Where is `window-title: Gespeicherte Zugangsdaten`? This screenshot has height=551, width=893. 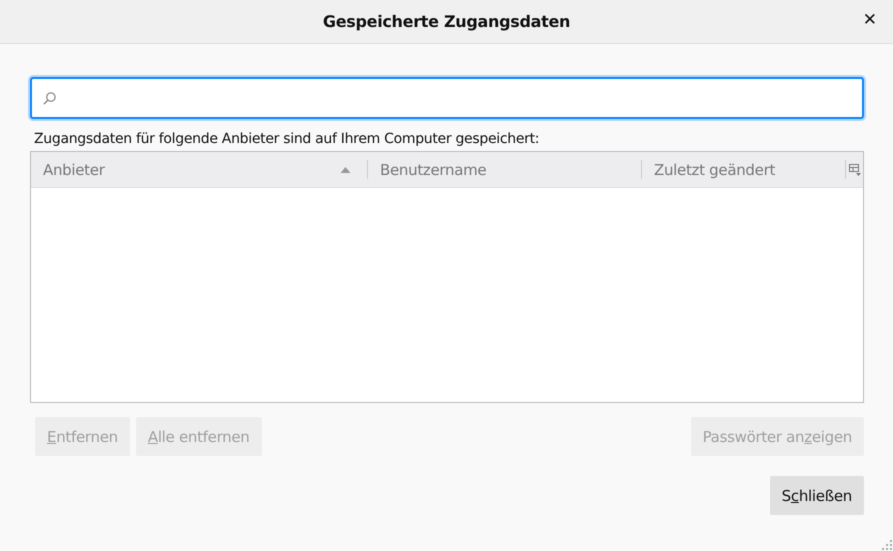
window-title: Gespeicherte Zugangsdaten is located at coordinates (446, 21).